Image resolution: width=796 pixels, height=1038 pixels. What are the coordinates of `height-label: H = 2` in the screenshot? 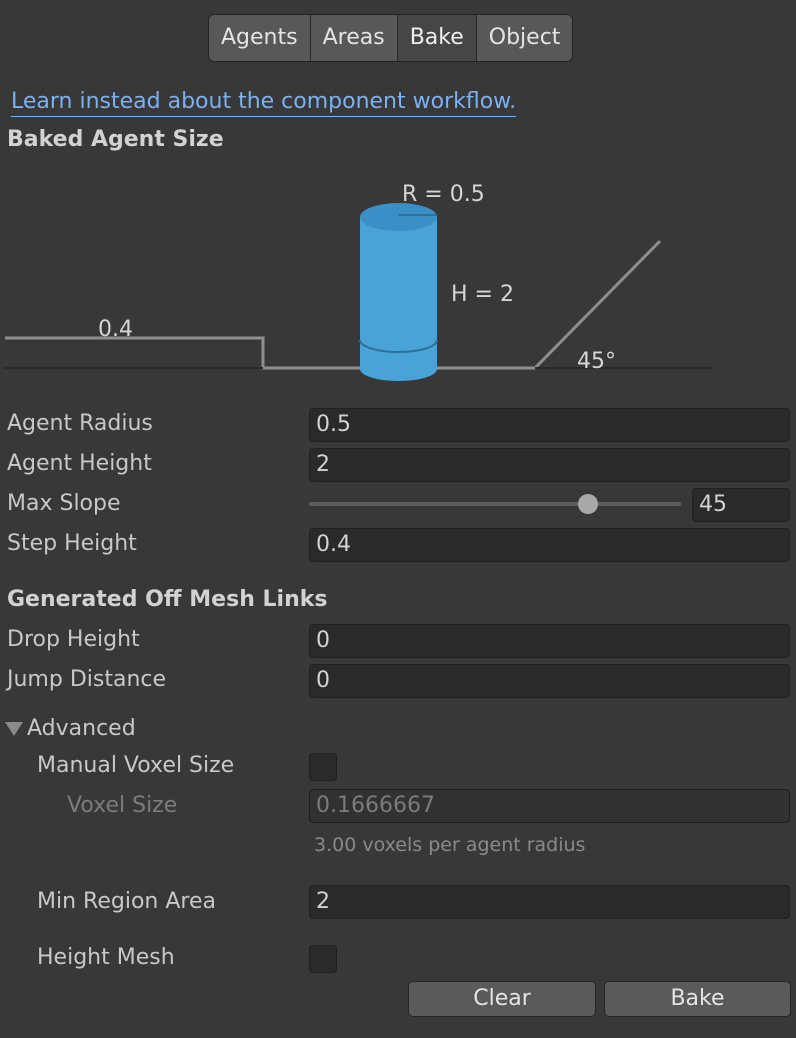 It's located at (482, 294).